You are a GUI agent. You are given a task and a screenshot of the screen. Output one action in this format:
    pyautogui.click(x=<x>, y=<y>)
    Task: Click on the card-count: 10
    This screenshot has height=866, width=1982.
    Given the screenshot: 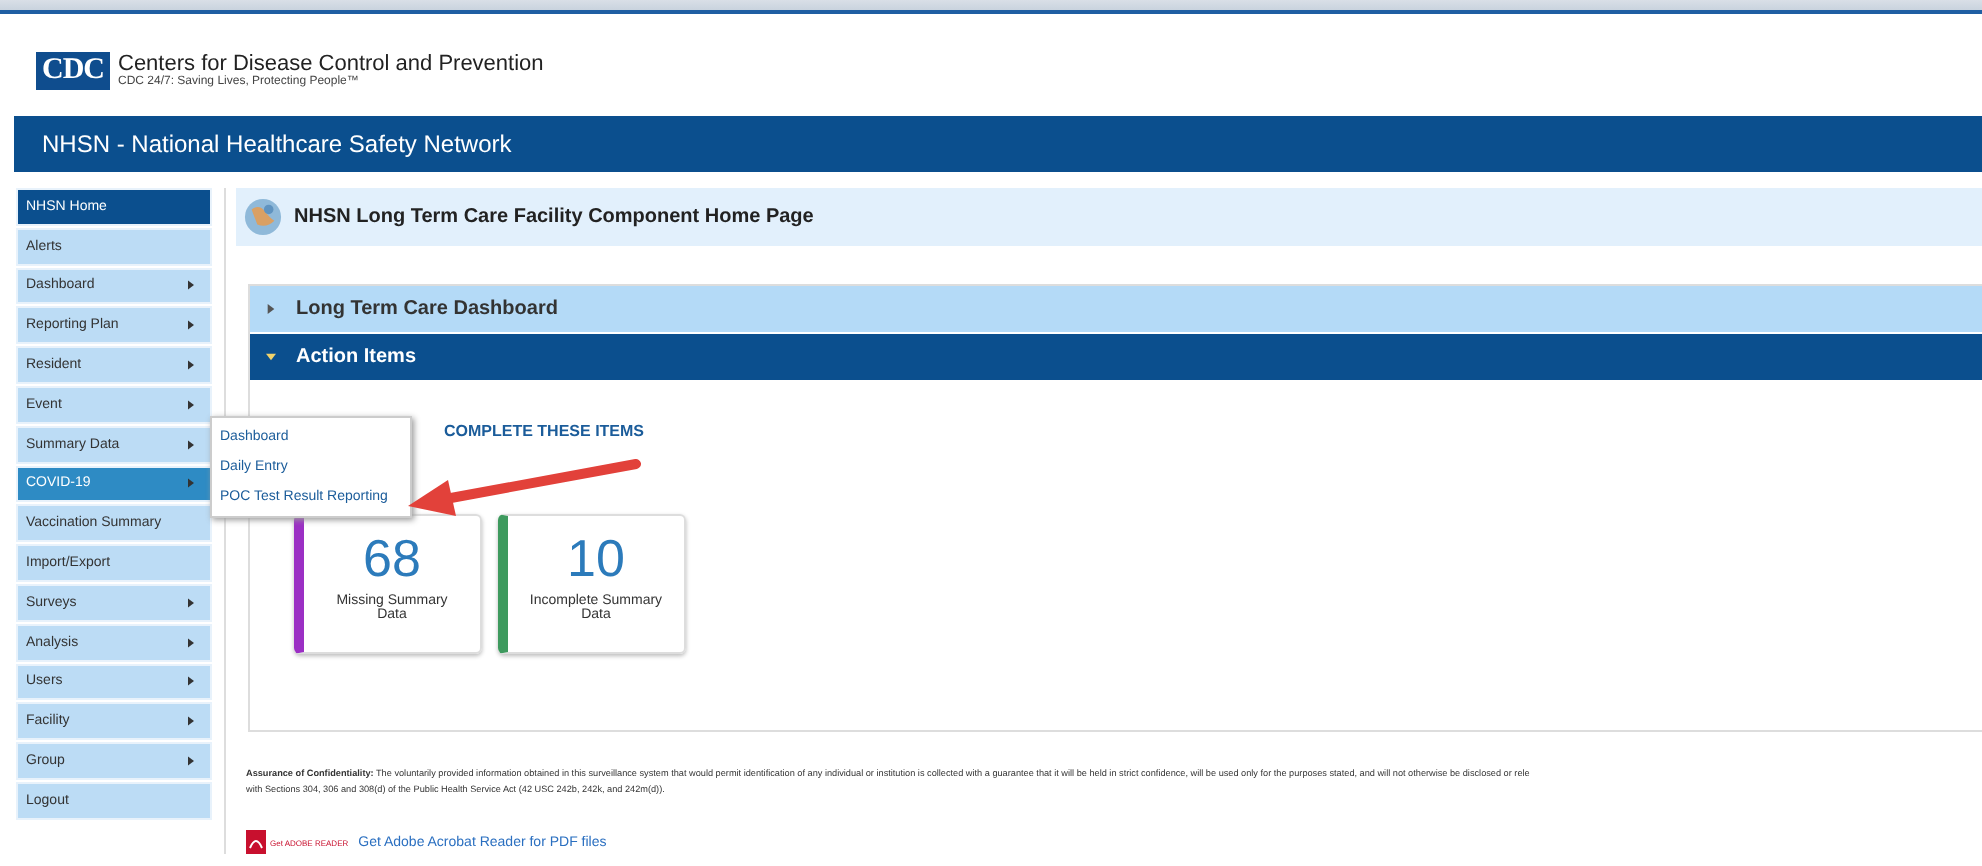 What is the action you would take?
    pyautogui.click(x=596, y=559)
    